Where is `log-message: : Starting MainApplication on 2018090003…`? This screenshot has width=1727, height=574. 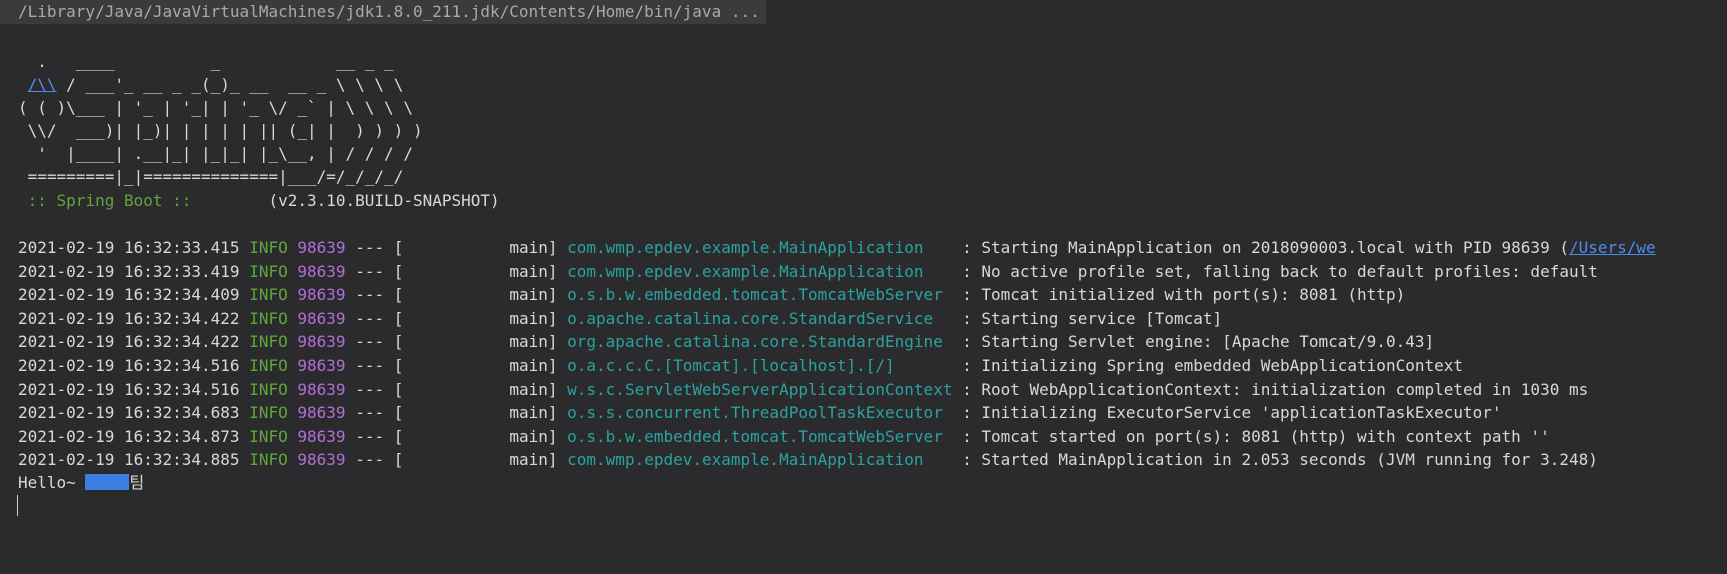 log-message: : Starting MainApplication on 2018090003… is located at coordinates (1265, 247).